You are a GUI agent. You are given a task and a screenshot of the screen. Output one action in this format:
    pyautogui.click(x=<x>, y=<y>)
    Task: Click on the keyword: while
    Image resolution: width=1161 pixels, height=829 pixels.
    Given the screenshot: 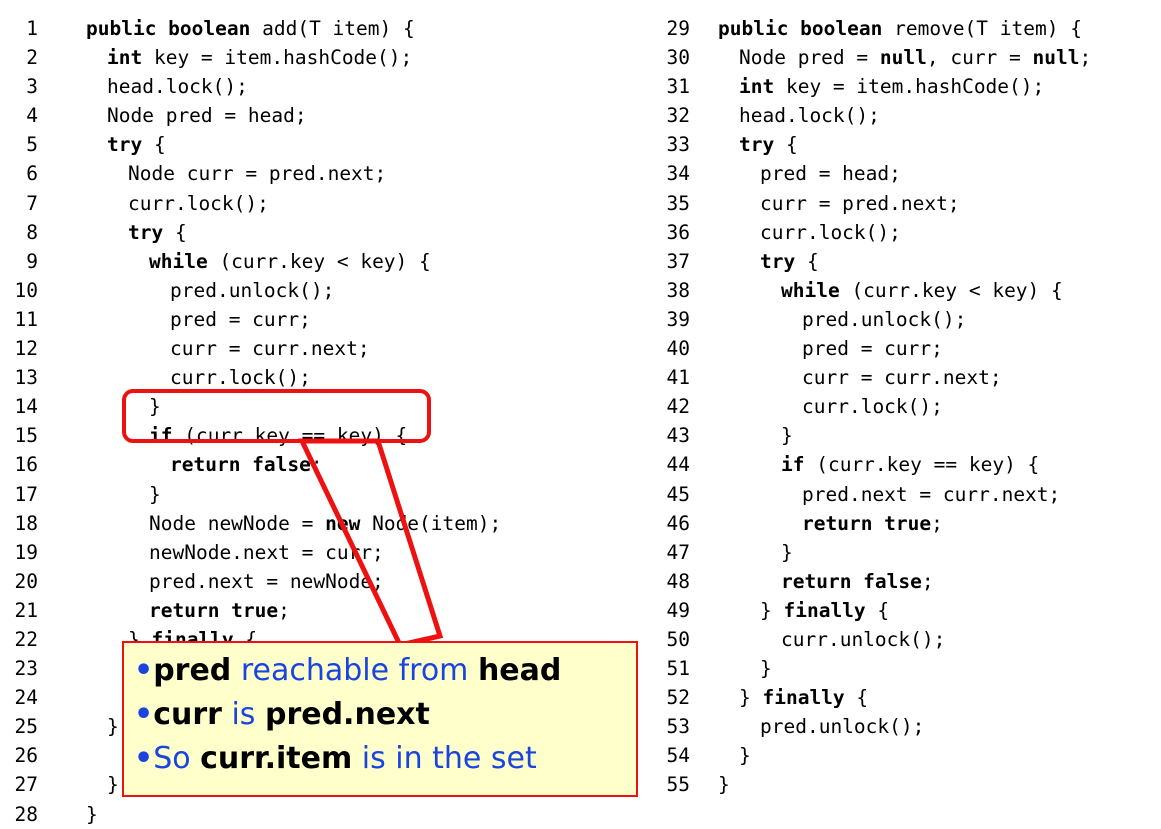 What is the action you would take?
    pyautogui.click(x=178, y=261)
    